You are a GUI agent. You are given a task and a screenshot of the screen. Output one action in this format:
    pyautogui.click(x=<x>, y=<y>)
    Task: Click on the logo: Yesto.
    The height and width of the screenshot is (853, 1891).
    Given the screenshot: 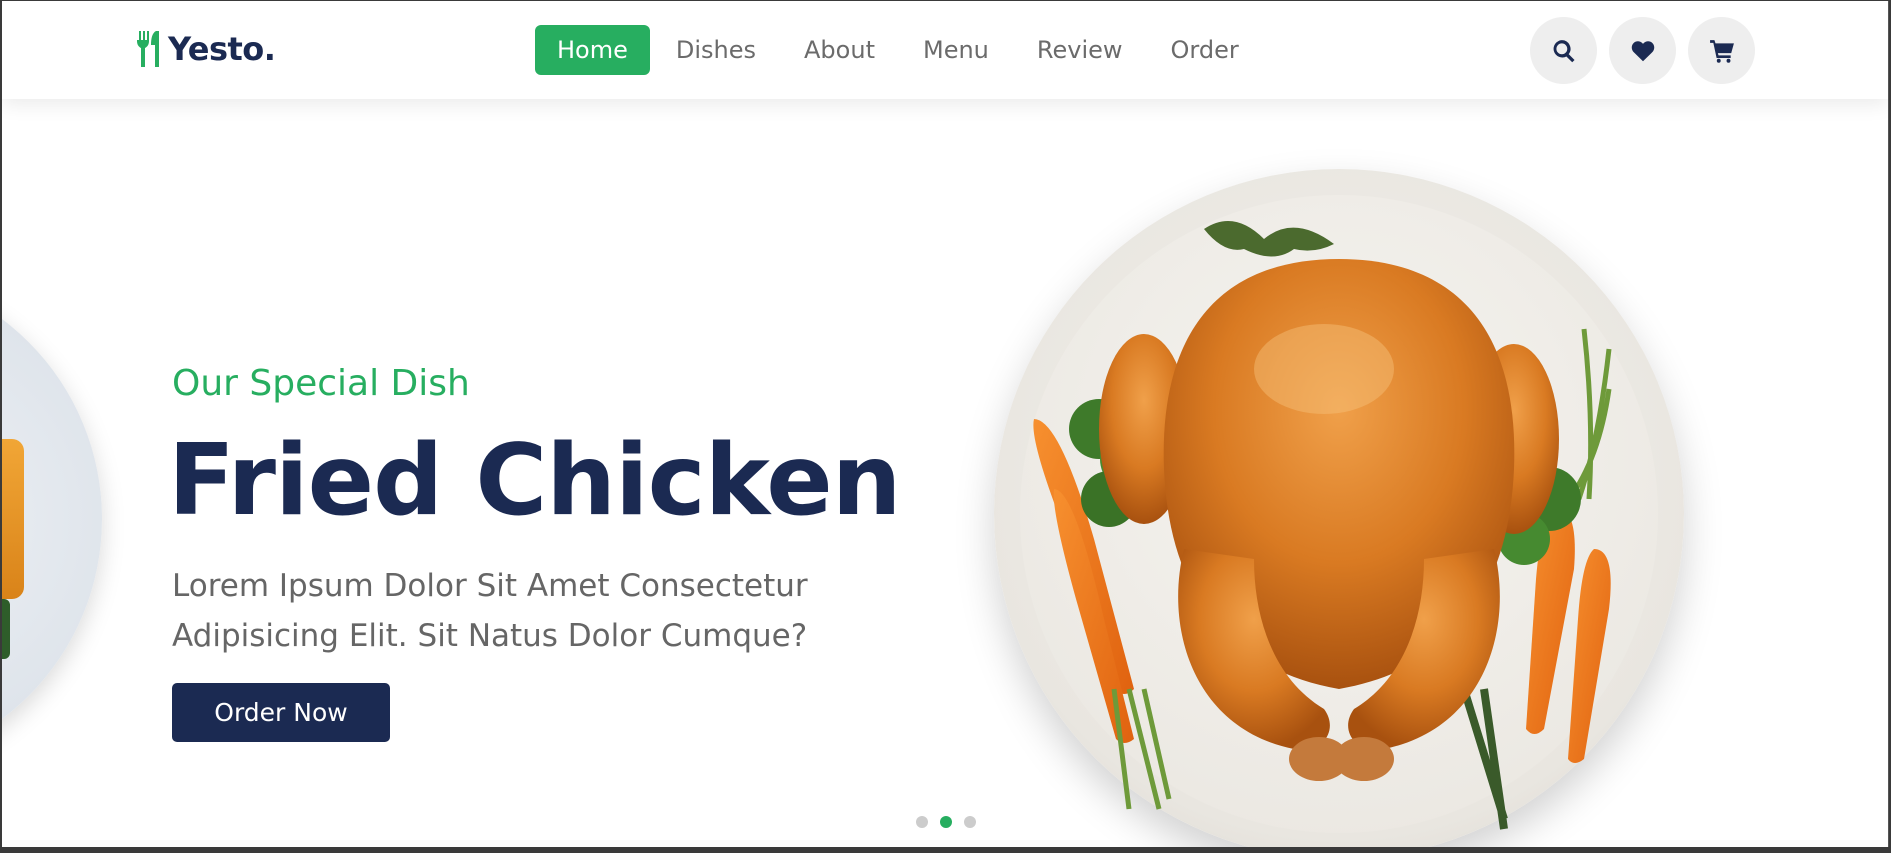 What is the action you would take?
    pyautogui.click(x=205, y=49)
    